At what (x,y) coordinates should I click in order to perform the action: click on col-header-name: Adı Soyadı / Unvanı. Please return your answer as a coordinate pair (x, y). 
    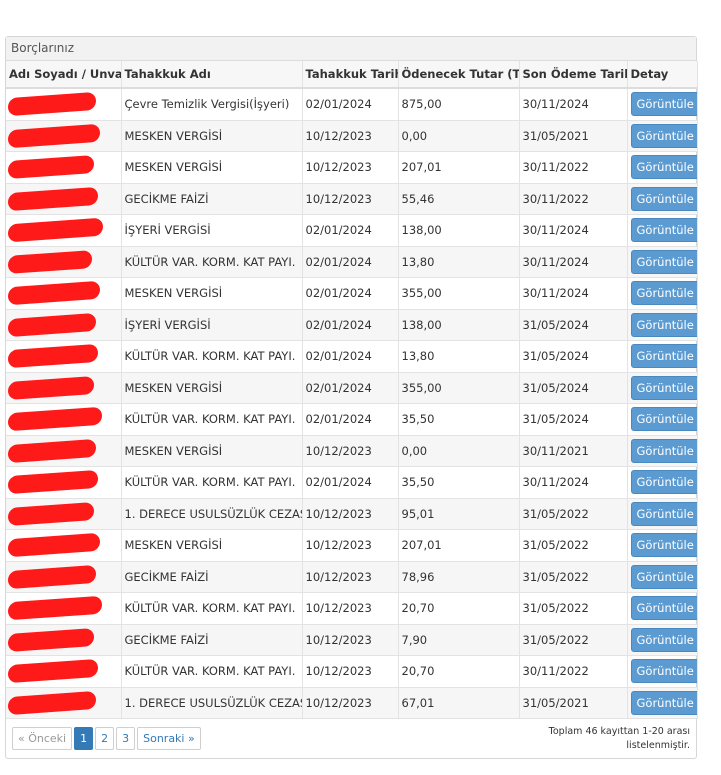
    Looking at the image, I should click on (64, 75).